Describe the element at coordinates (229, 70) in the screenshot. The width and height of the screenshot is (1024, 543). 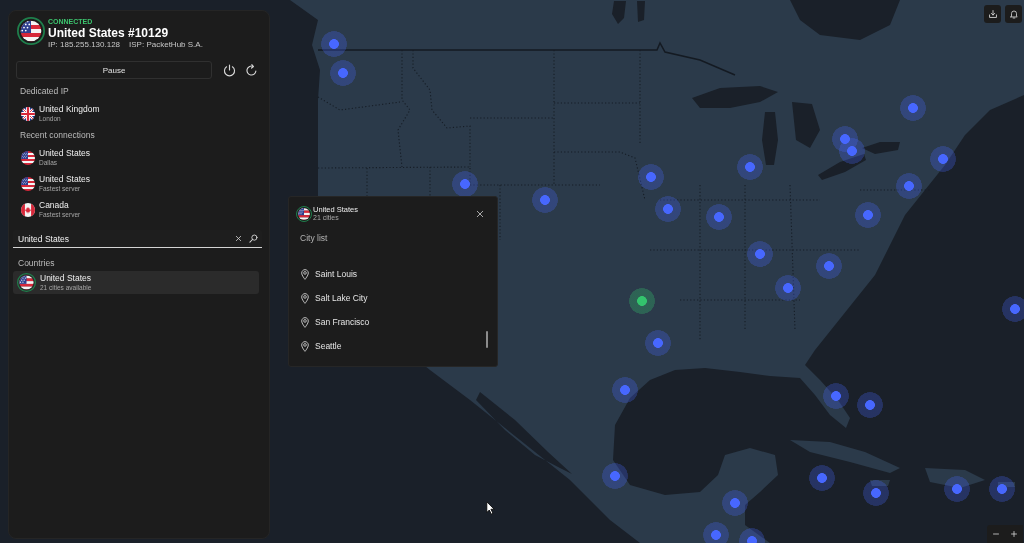
I see `power-icon` at that location.